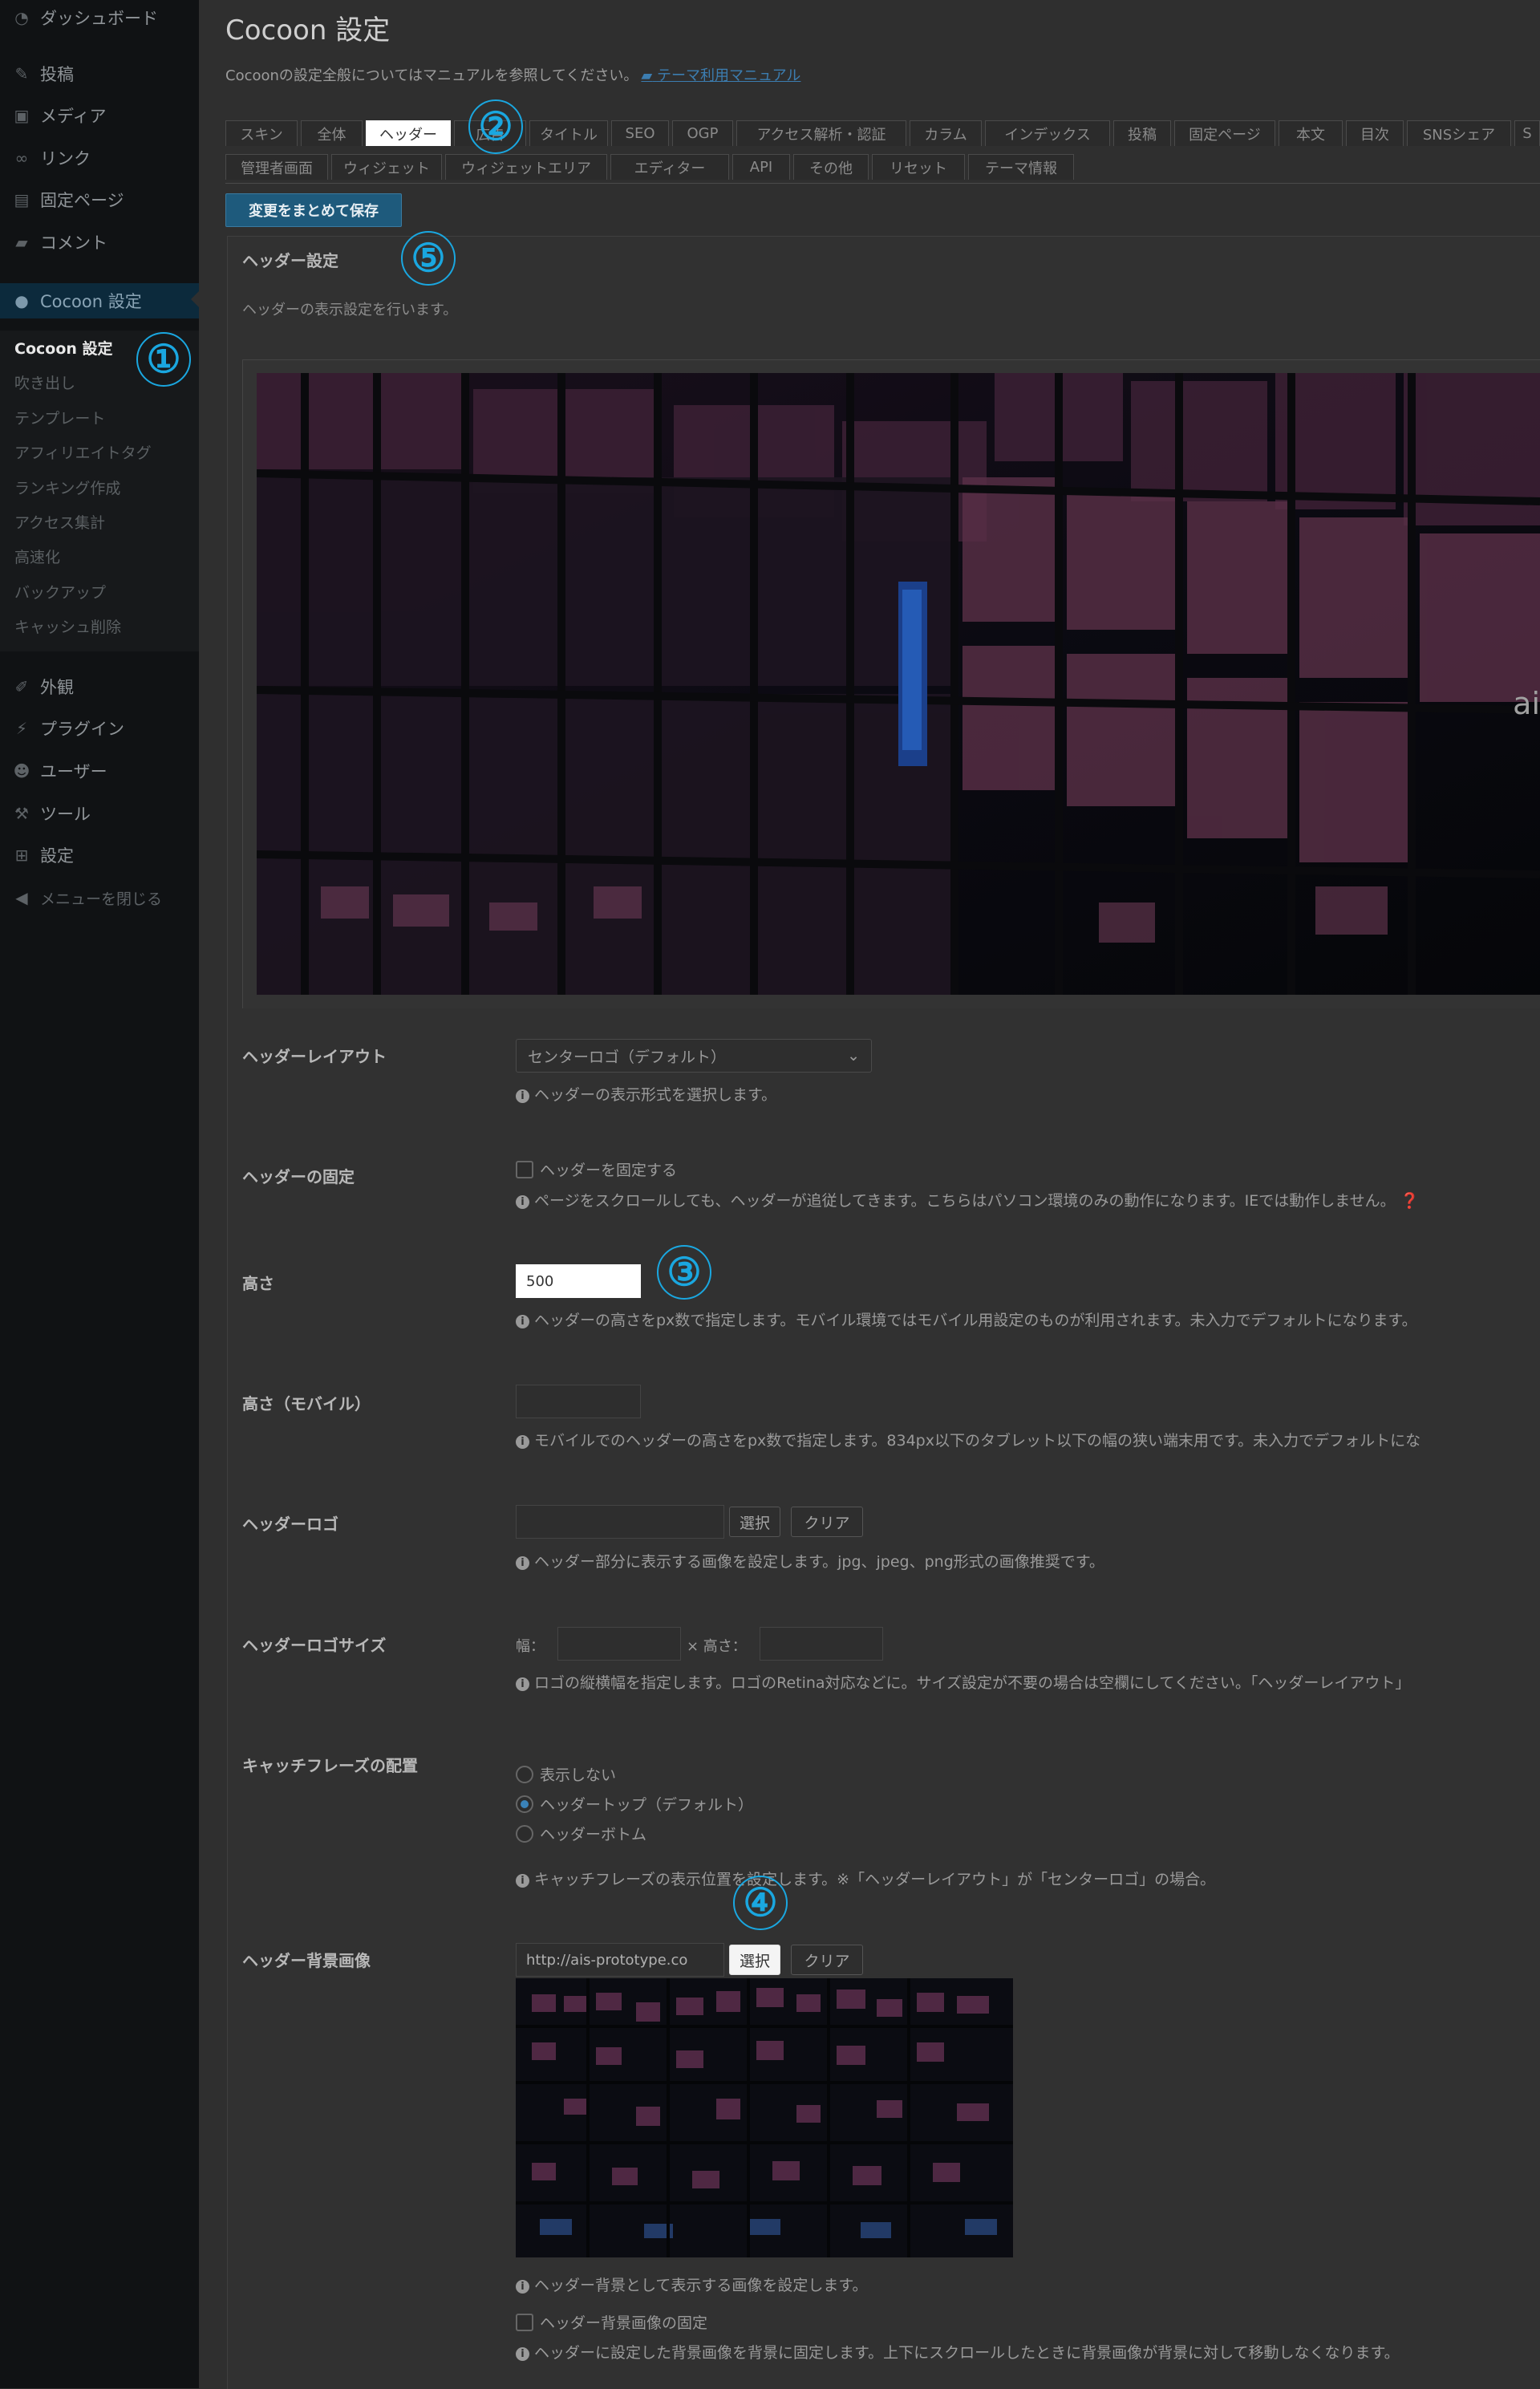  Describe the element at coordinates (1021, 167) in the screenshot. I see `tab-theme-info: テーマ情報` at that location.